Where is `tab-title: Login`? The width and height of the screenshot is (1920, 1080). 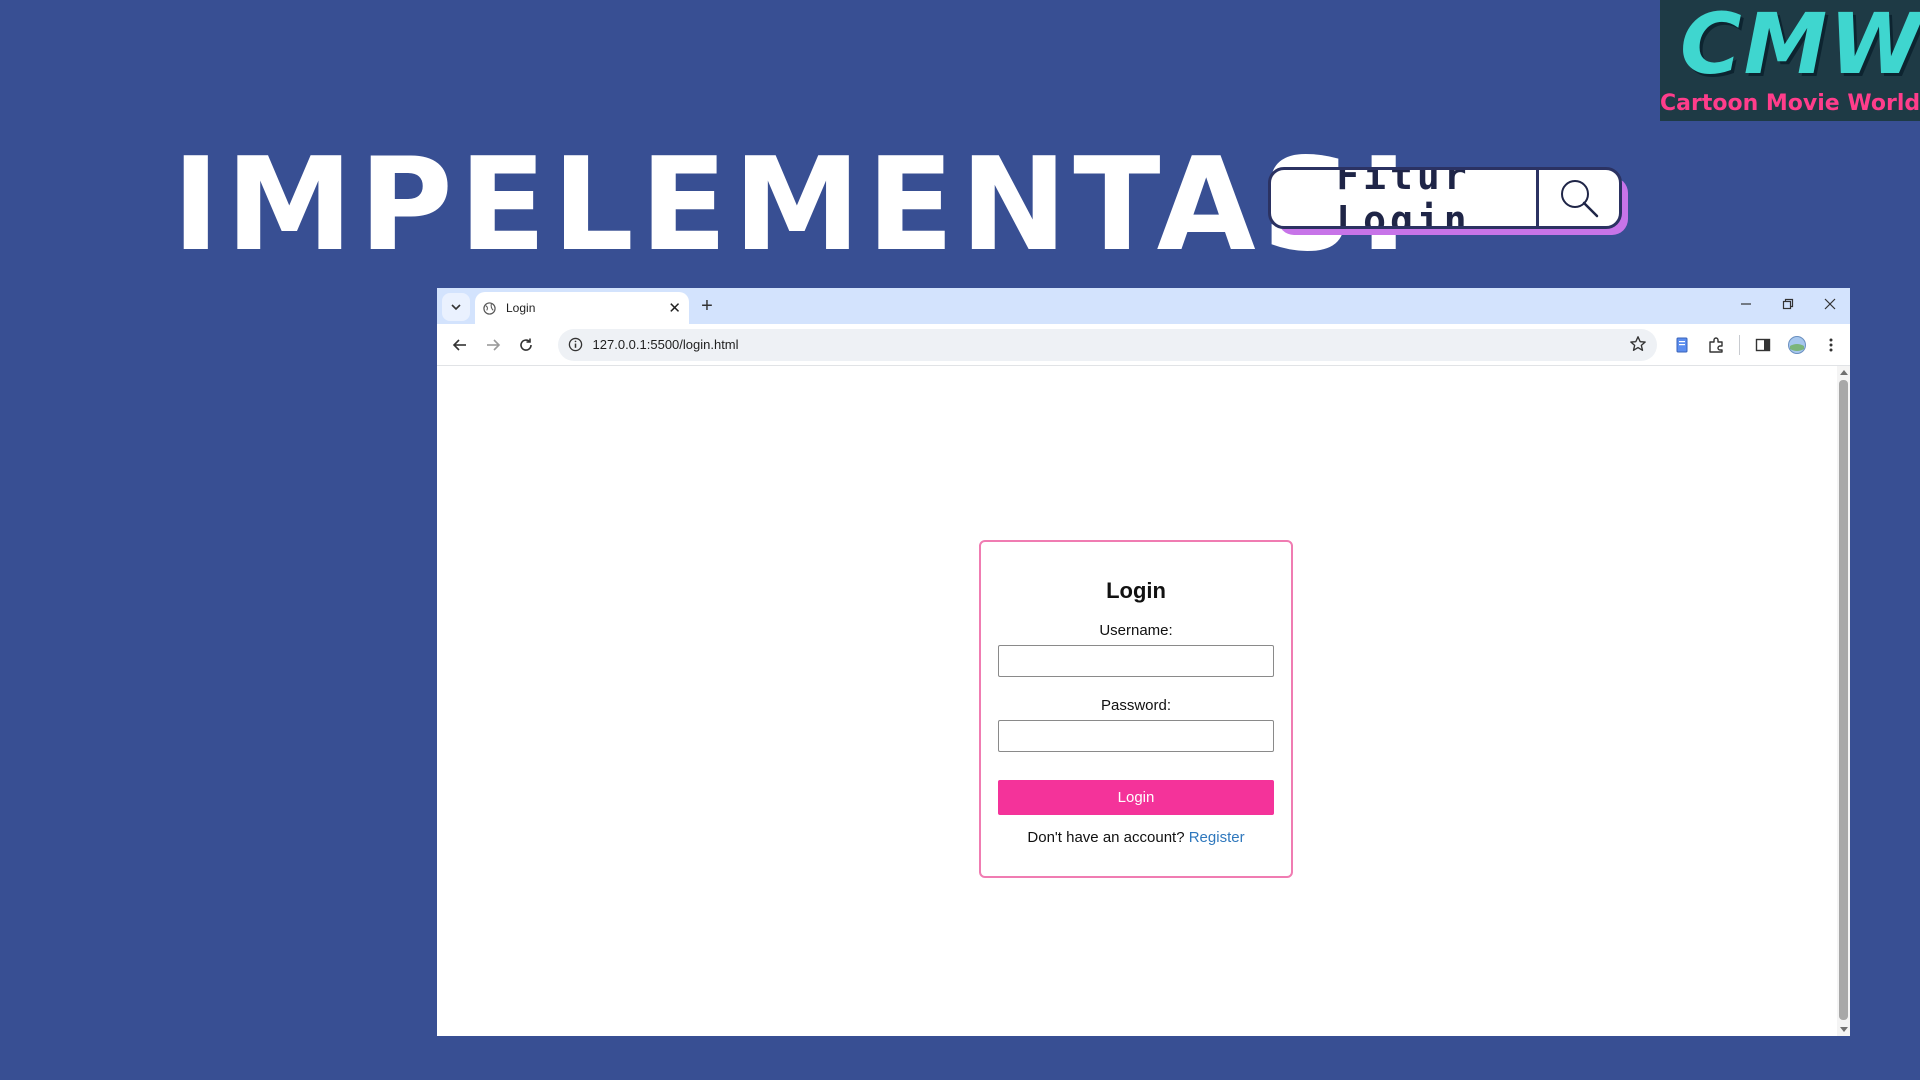 tab-title: Login is located at coordinates (521, 308).